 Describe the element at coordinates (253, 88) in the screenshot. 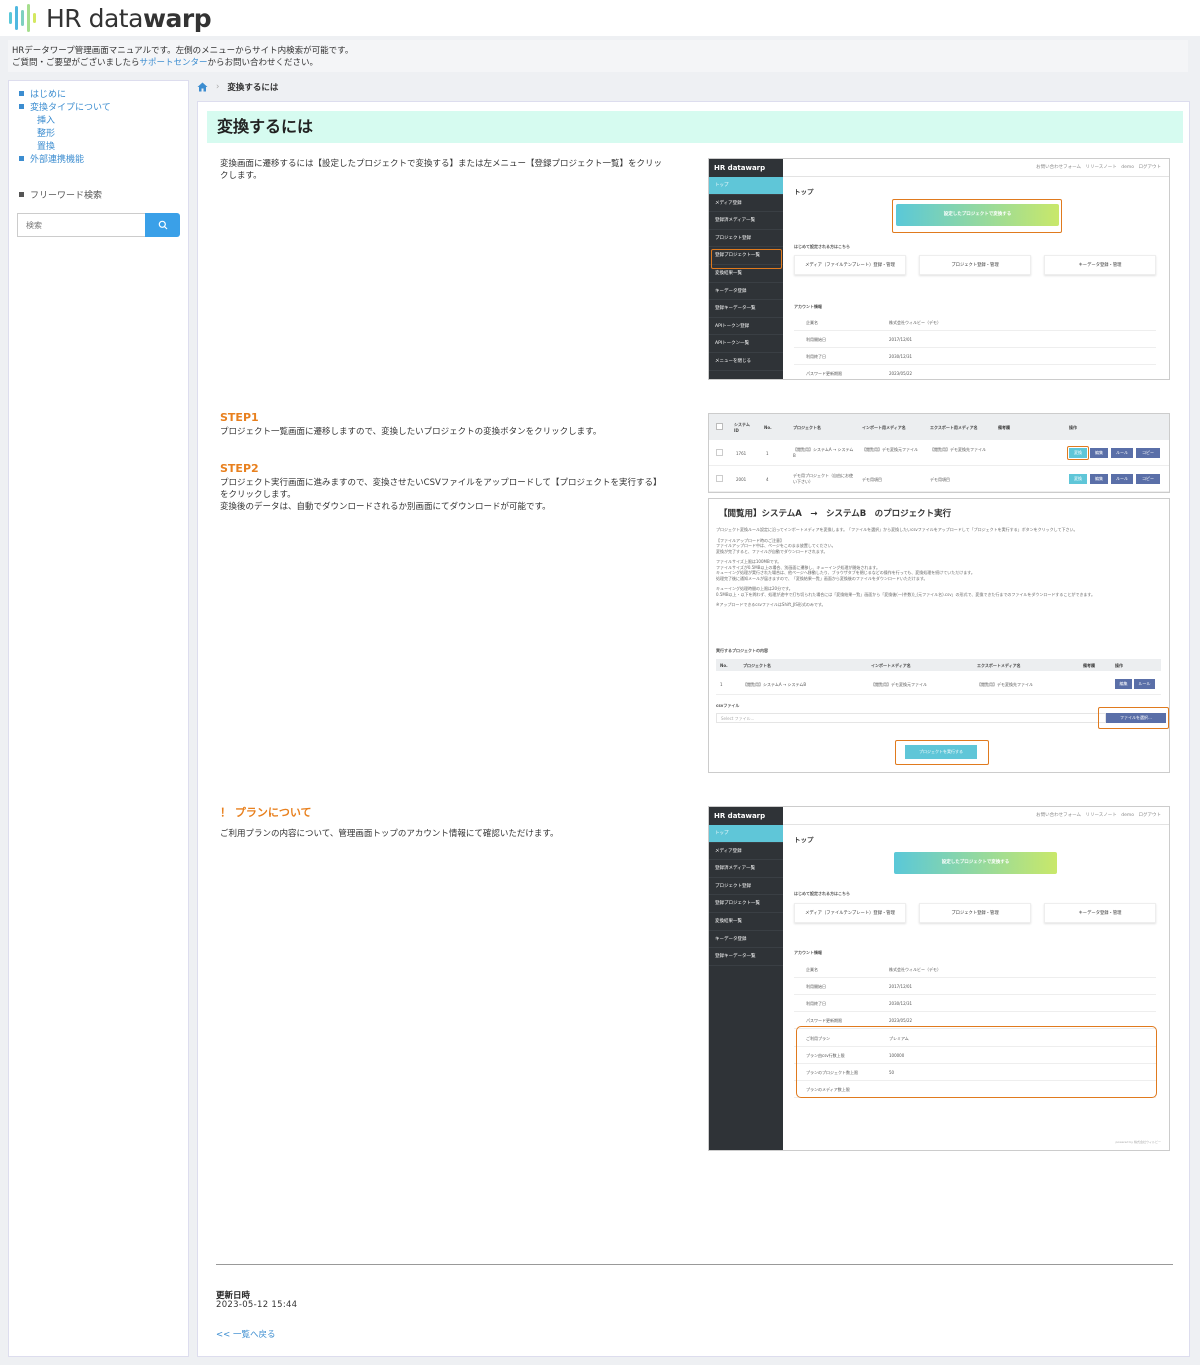

I see `breadcrumb-current: 変換するには` at that location.